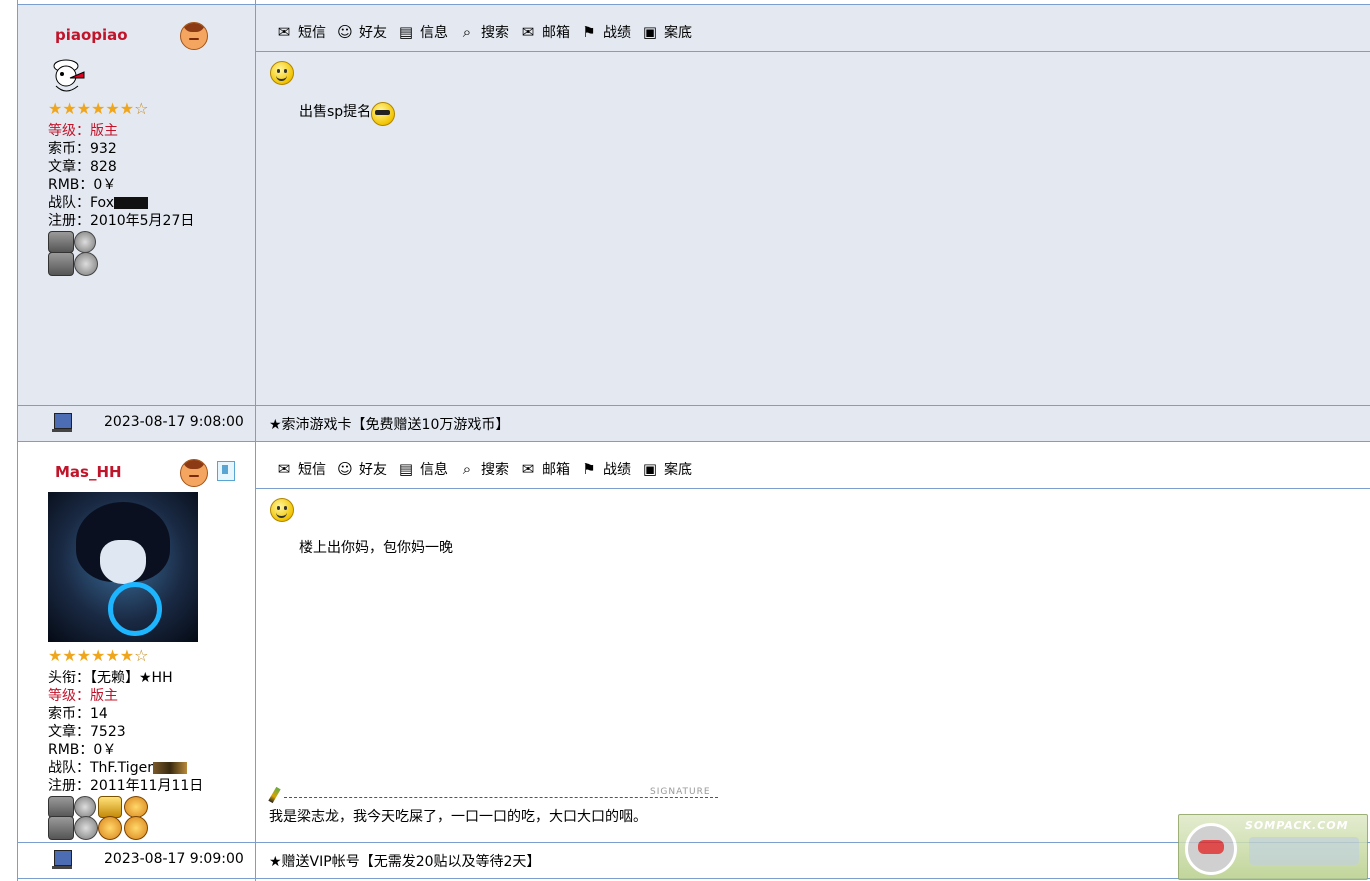 The width and height of the screenshot is (1370, 881). Describe the element at coordinates (383, 114) in the screenshot. I see `cool-smiley-icon` at that location.